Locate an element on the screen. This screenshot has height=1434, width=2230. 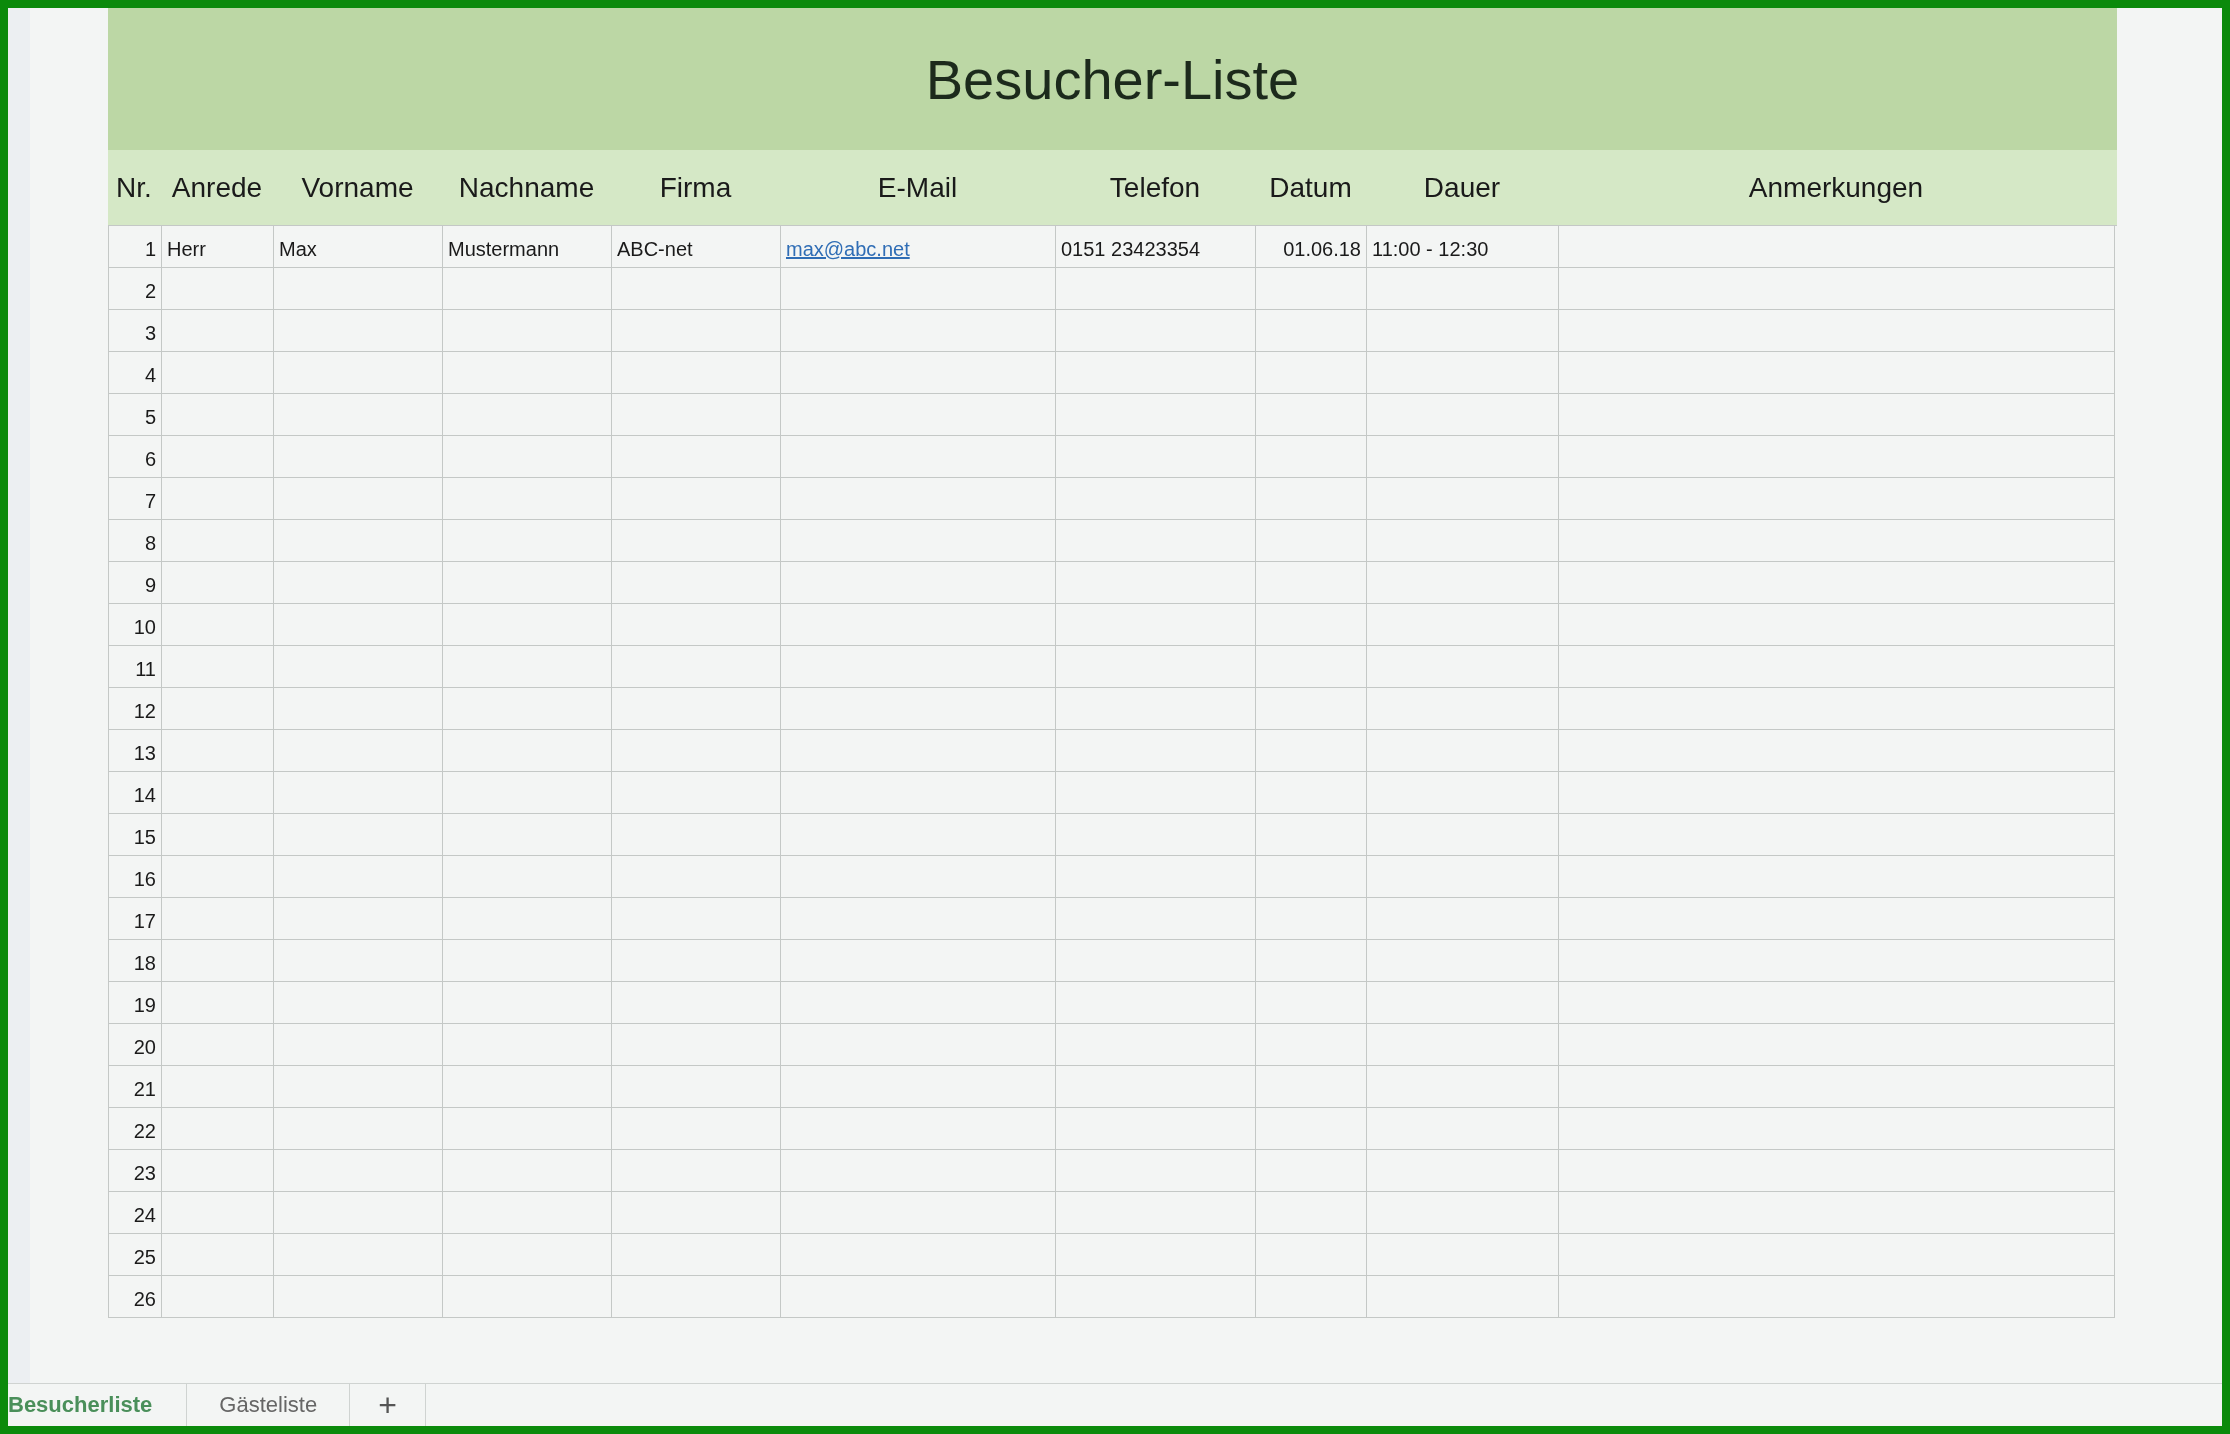
table-cell: 0151 23423354 is located at coordinates (1156, 247).